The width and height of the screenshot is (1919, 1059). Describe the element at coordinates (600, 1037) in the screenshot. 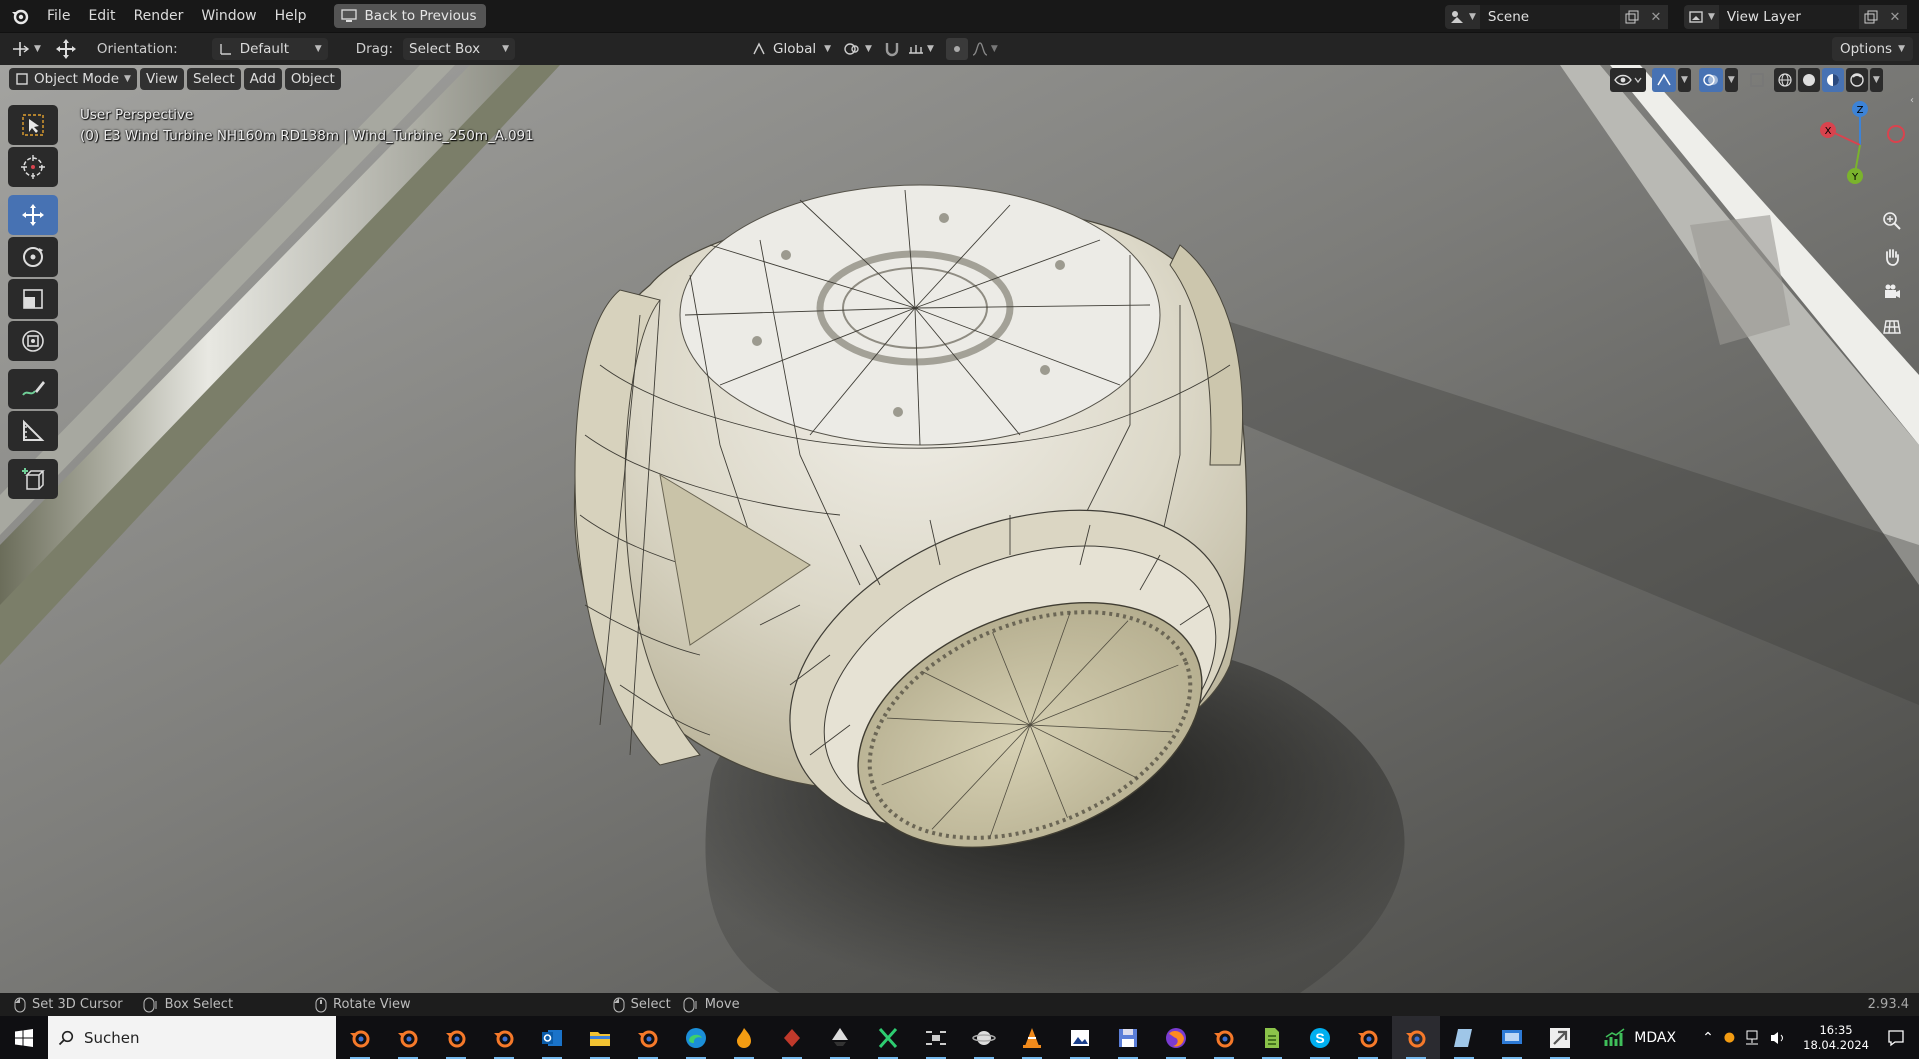

I see `taskbar-file-explorer` at that location.